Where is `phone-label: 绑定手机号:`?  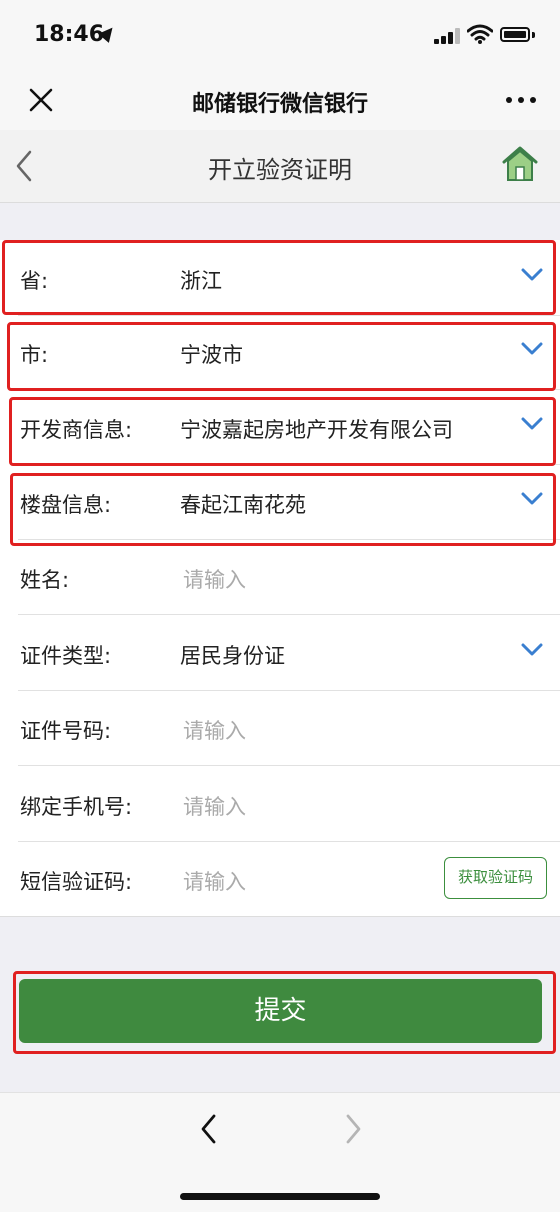
phone-label: 绑定手机号: is located at coordinates (76, 807).